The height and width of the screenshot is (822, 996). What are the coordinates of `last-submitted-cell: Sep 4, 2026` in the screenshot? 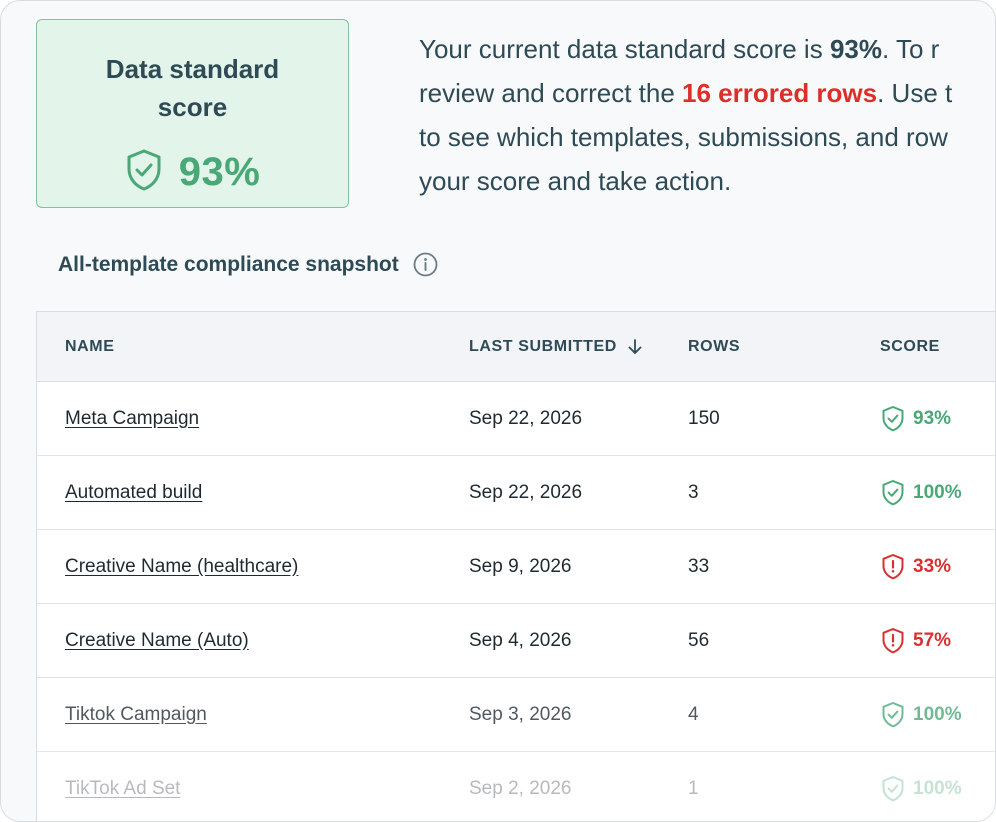 It's located at (520, 640).